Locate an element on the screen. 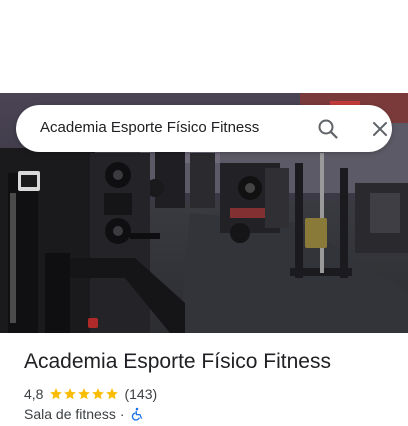 The image size is (408, 426). search-icon is located at coordinates (328, 129).